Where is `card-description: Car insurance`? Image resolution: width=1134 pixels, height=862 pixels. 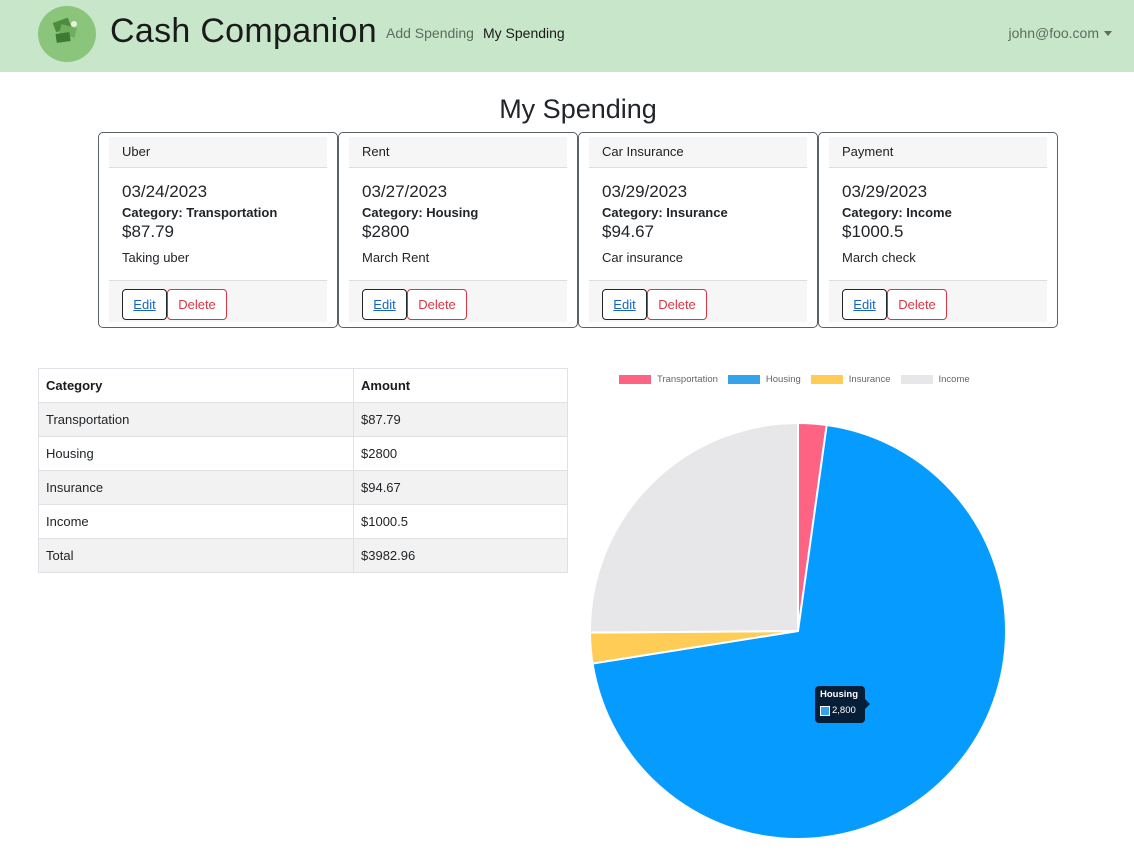 card-description: Car insurance is located at coordinates (642, 257).